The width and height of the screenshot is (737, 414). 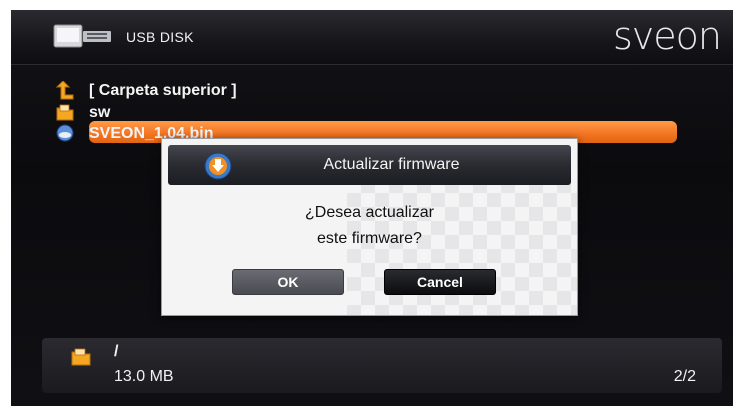 I want to click on info-bar: / 13.0 MB 2/2, so click(x=382, y=365).